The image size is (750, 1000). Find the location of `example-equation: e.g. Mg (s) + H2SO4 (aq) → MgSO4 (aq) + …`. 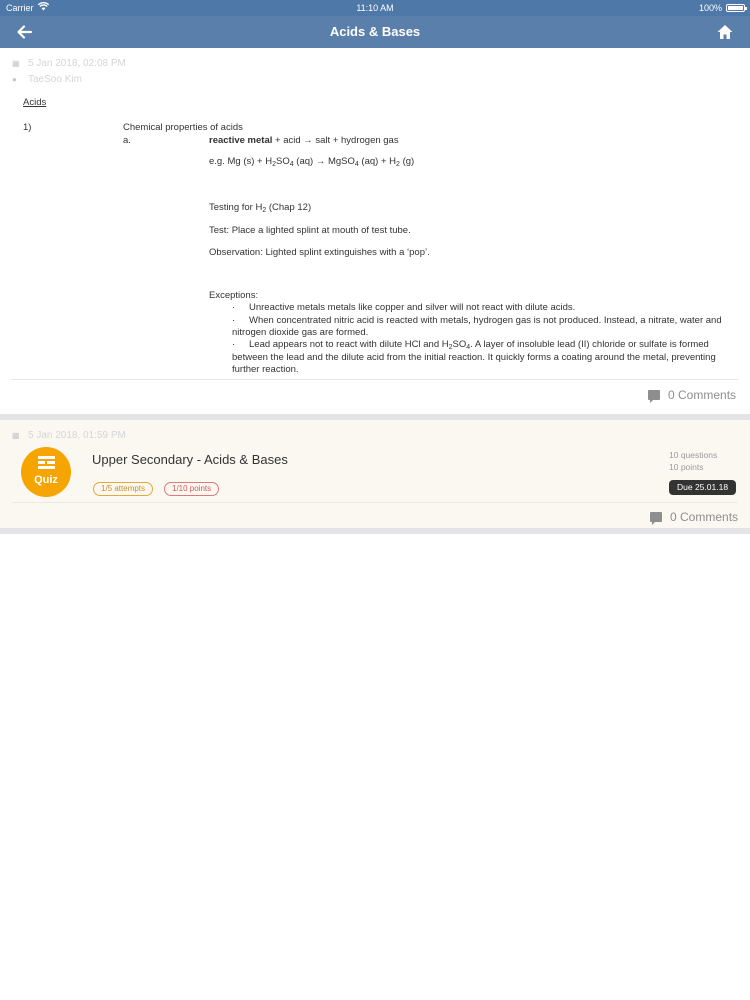

example-equation: e.g. Mg (s) + H2SO4 (aq) → MgSO4 (aq) + … is located at coordinates (311, 162).